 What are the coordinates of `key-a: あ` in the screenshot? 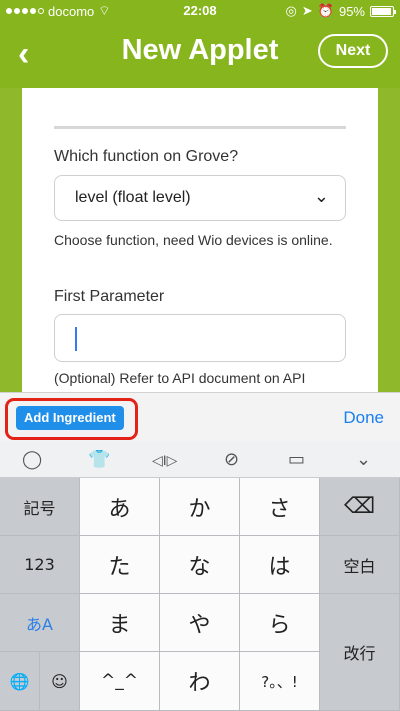 It's located at (120, 507).